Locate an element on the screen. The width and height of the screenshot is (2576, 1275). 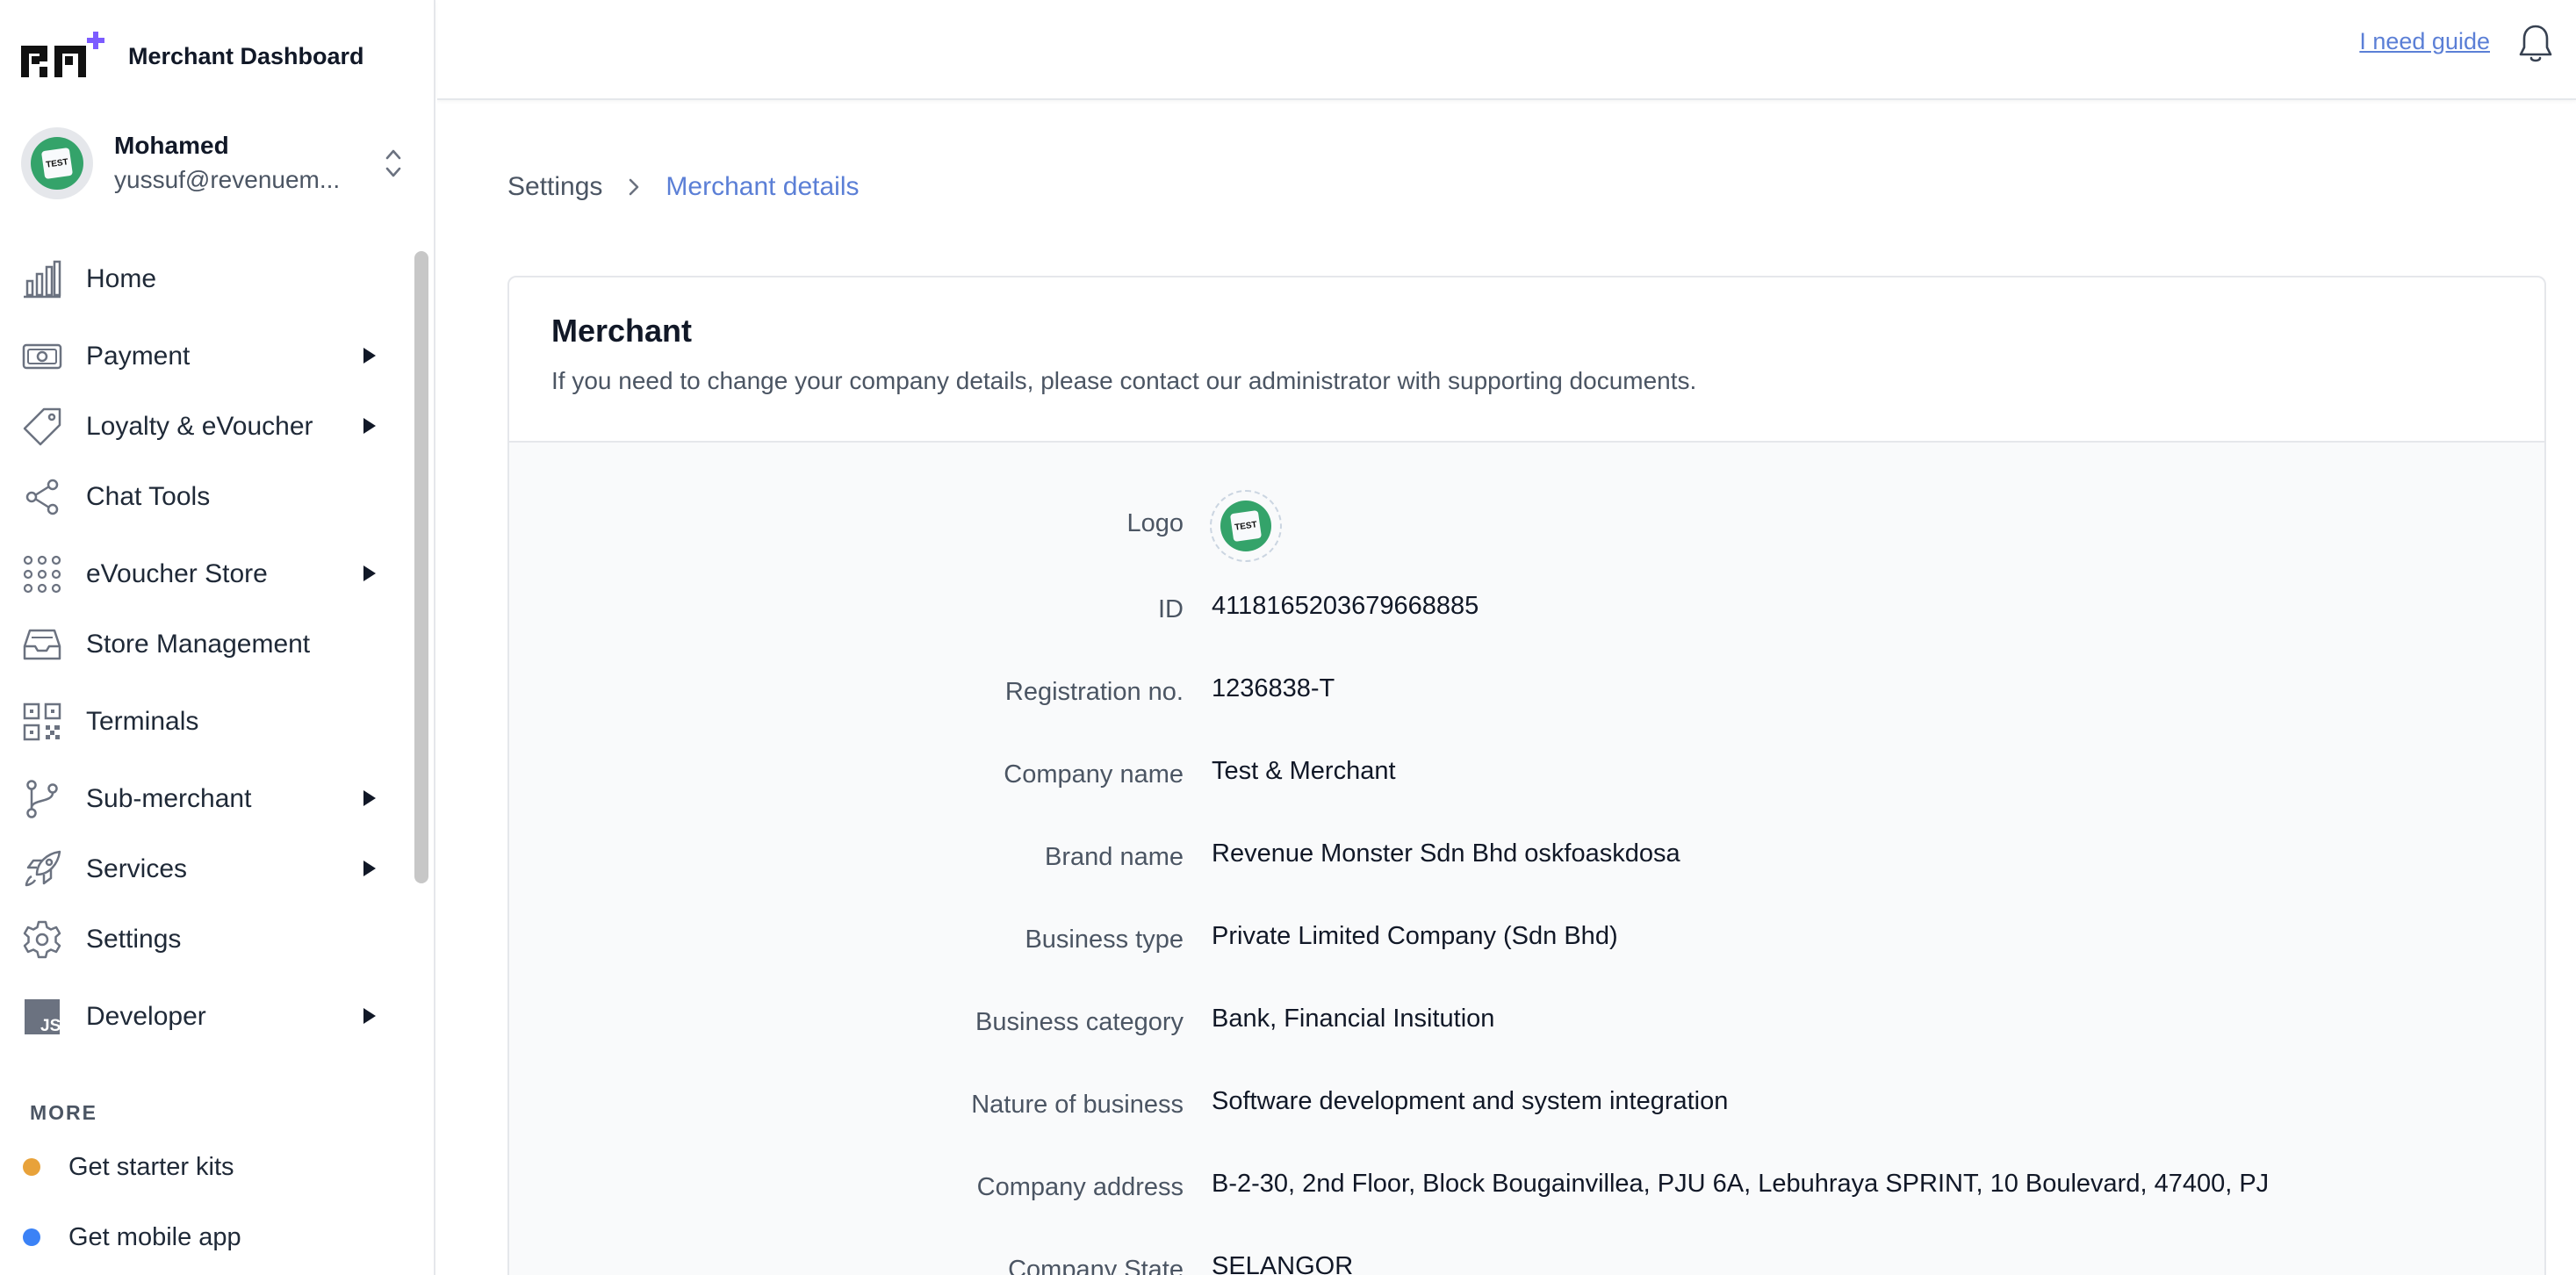
detail-value: 4118165203679668885 is located at coordinates (1345, 606).